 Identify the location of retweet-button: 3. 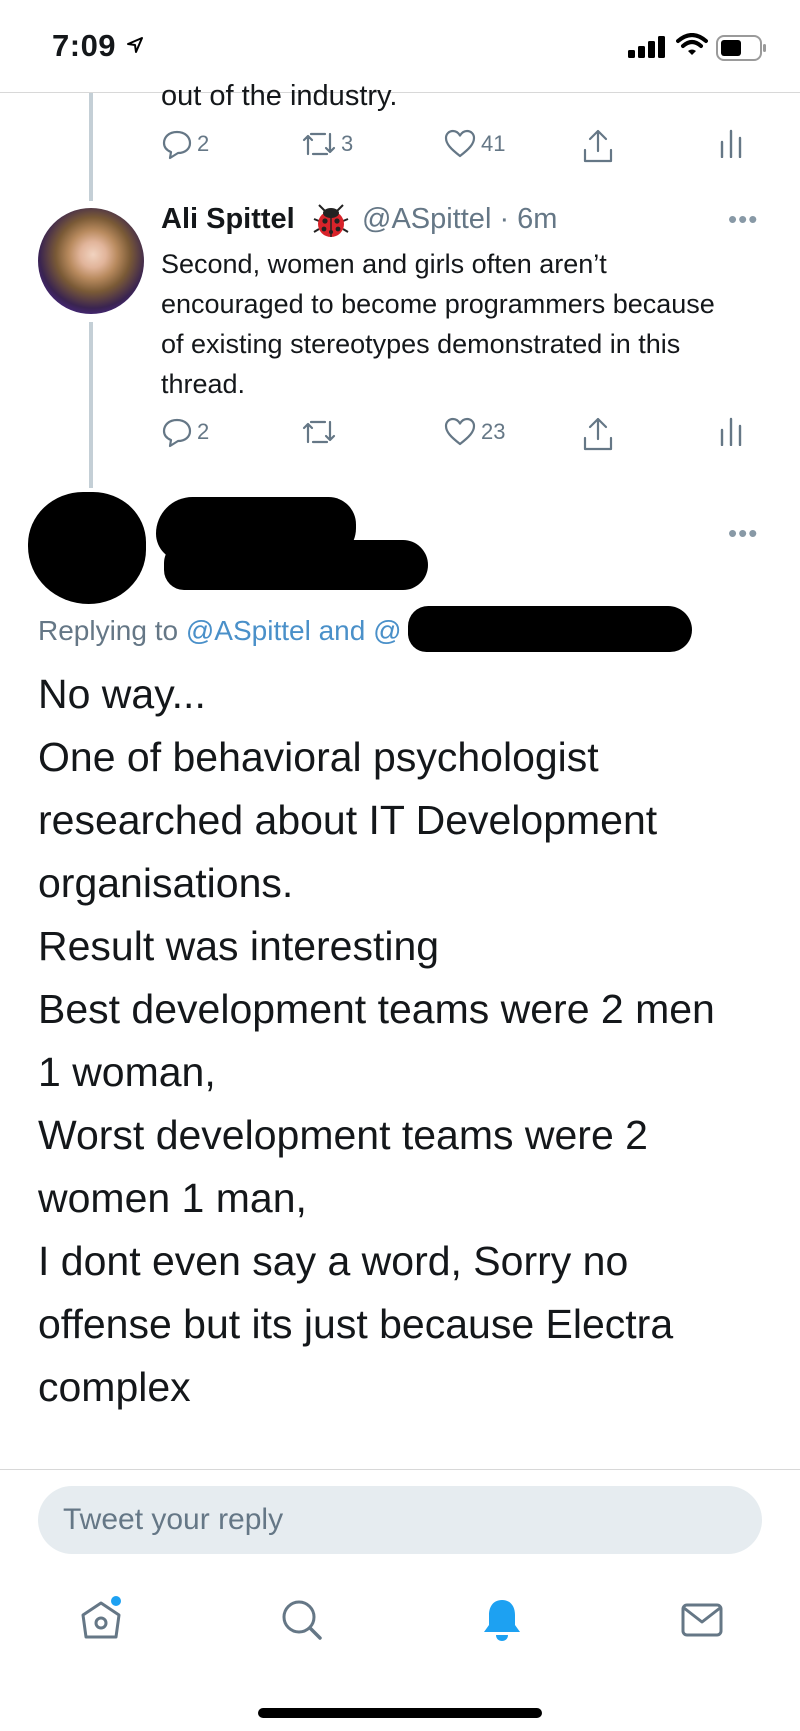
(327, 144).